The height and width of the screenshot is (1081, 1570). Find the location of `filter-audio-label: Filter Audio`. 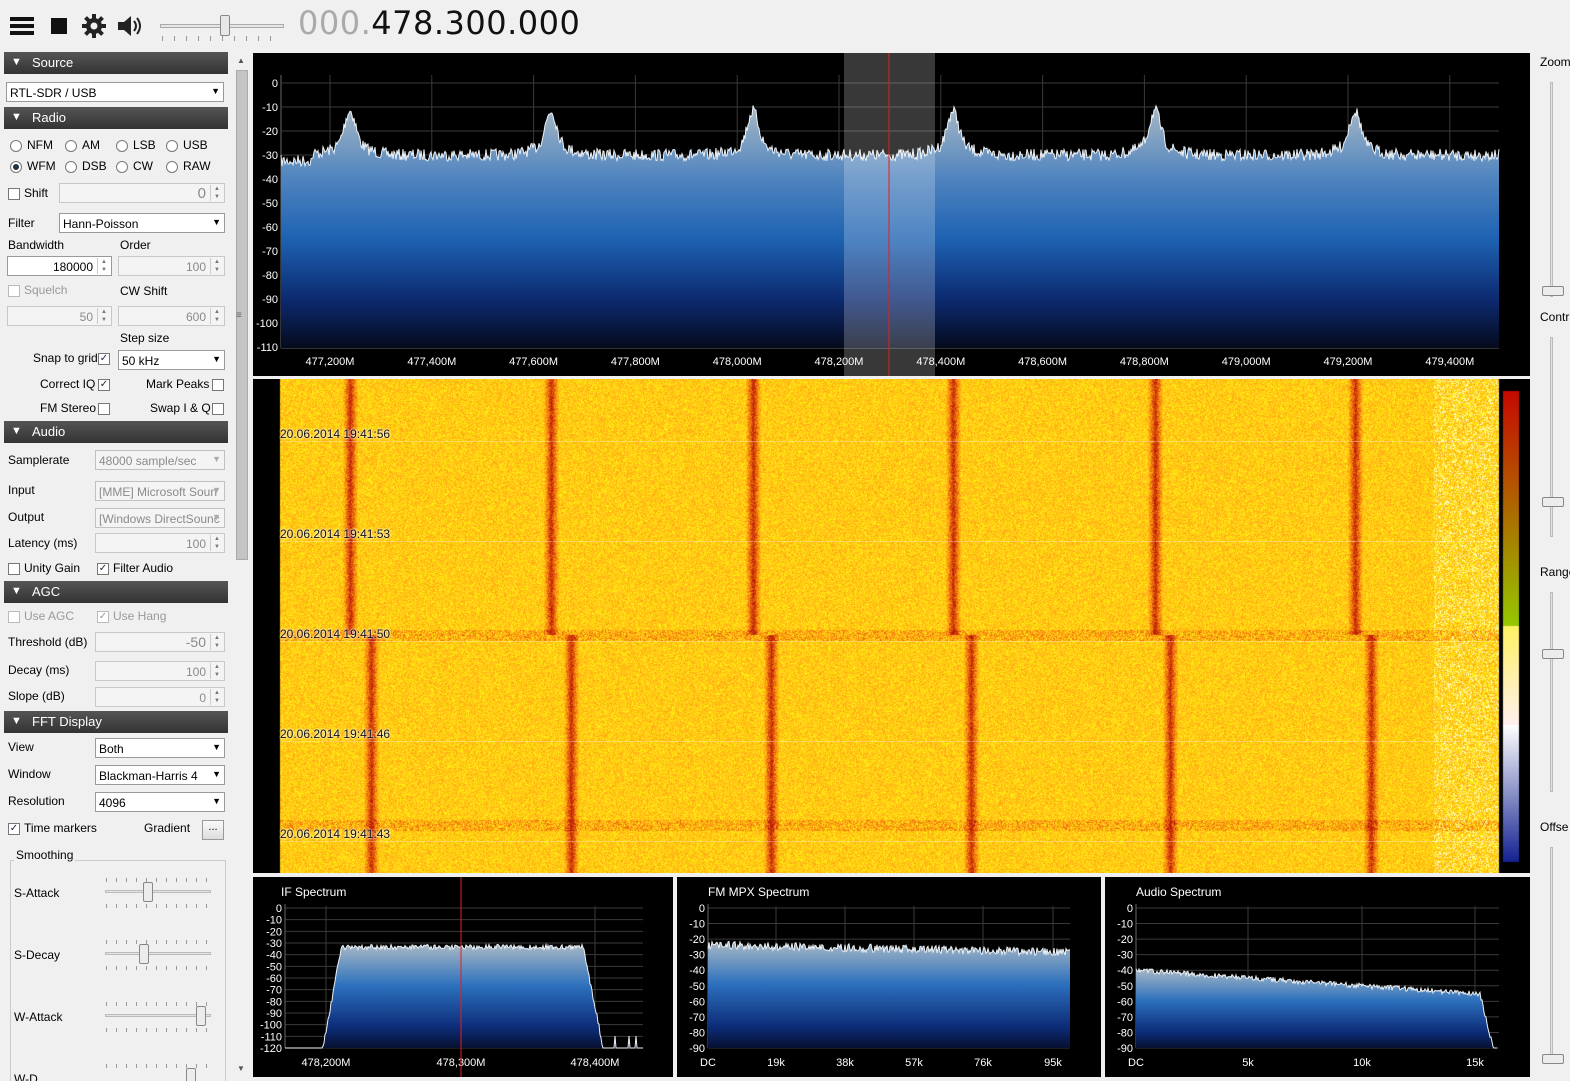

filter-audio-label: Filter Audio is located at coordinates (143, 568).